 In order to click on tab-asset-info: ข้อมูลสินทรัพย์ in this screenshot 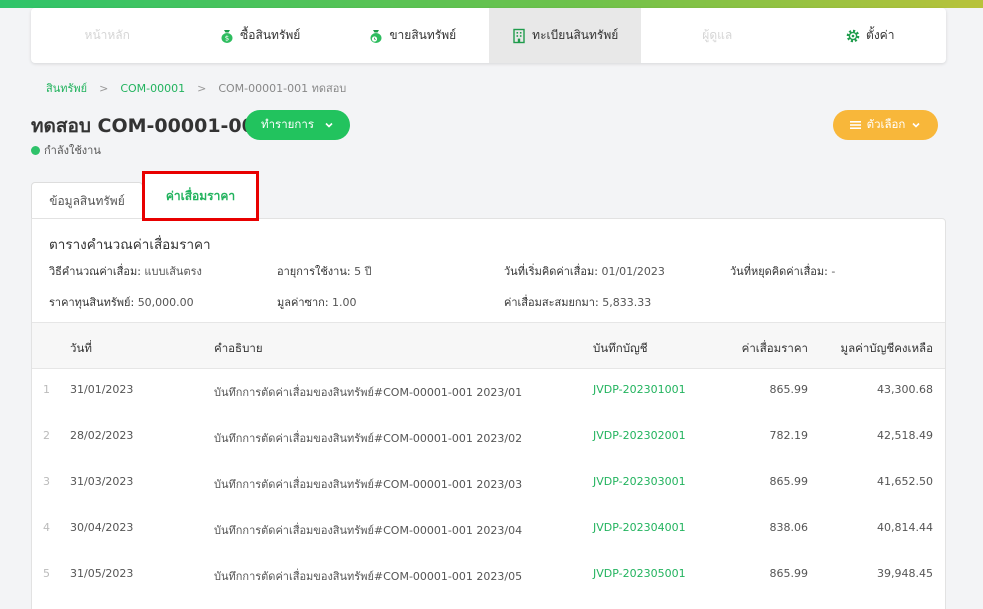, I will do `click(87, 200)`.